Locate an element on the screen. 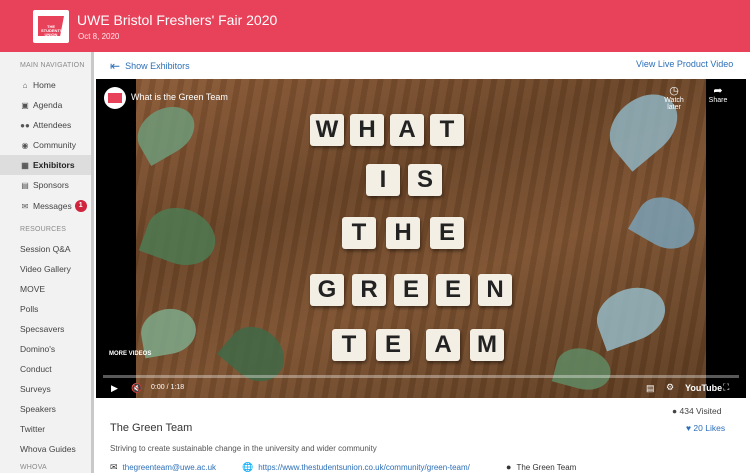 This screenshot has width=750, height=473. letter-tile: N is located at coordinates (495, 290).